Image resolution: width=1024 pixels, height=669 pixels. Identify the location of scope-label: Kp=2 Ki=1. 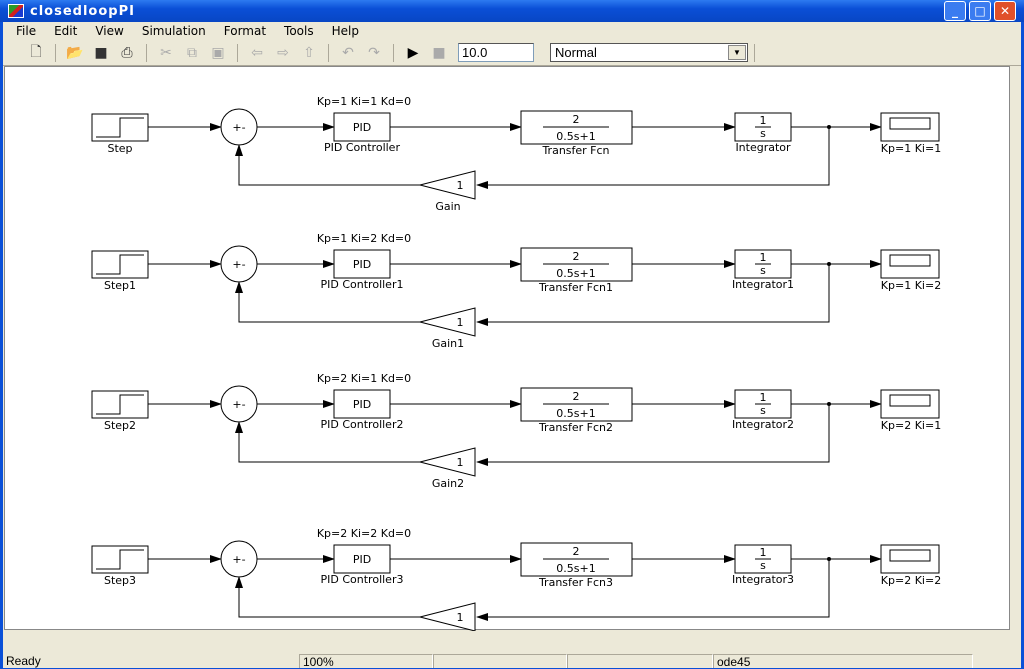
(911, 425).